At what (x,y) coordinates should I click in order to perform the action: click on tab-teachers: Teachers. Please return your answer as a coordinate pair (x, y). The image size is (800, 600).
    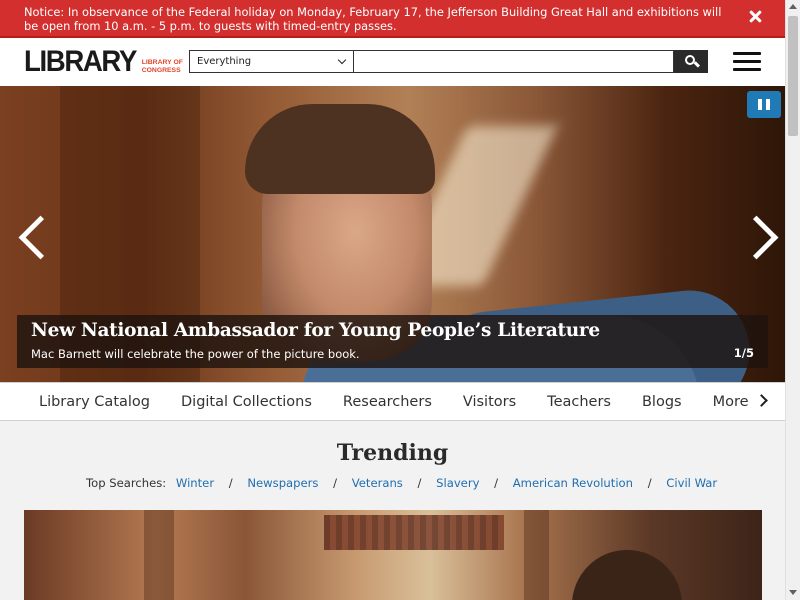
    Looking at the image, I should click on (578, 402).